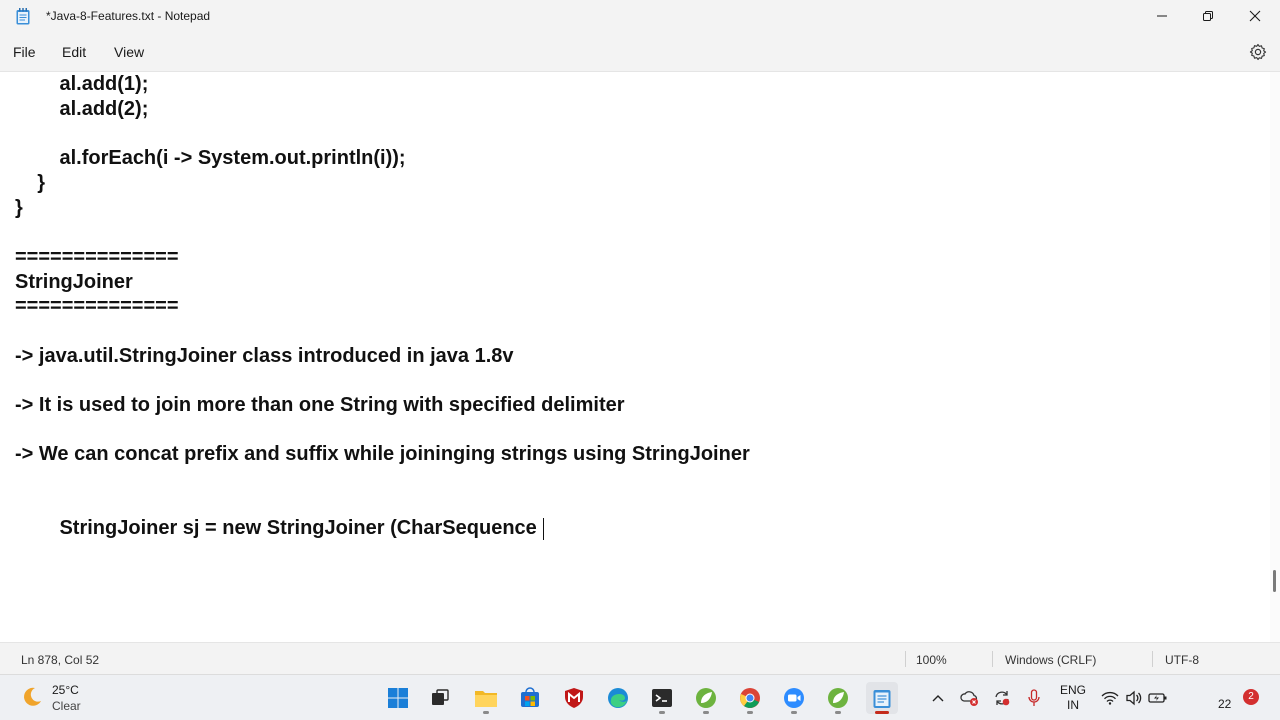 The height and width of the screenshot is (720, 1280). What do you see at coordinates (640, 16) in the screenshot?
I see `title-bar: *Java-8-Features.txt - Notepad` at bounding box center [640, 16].